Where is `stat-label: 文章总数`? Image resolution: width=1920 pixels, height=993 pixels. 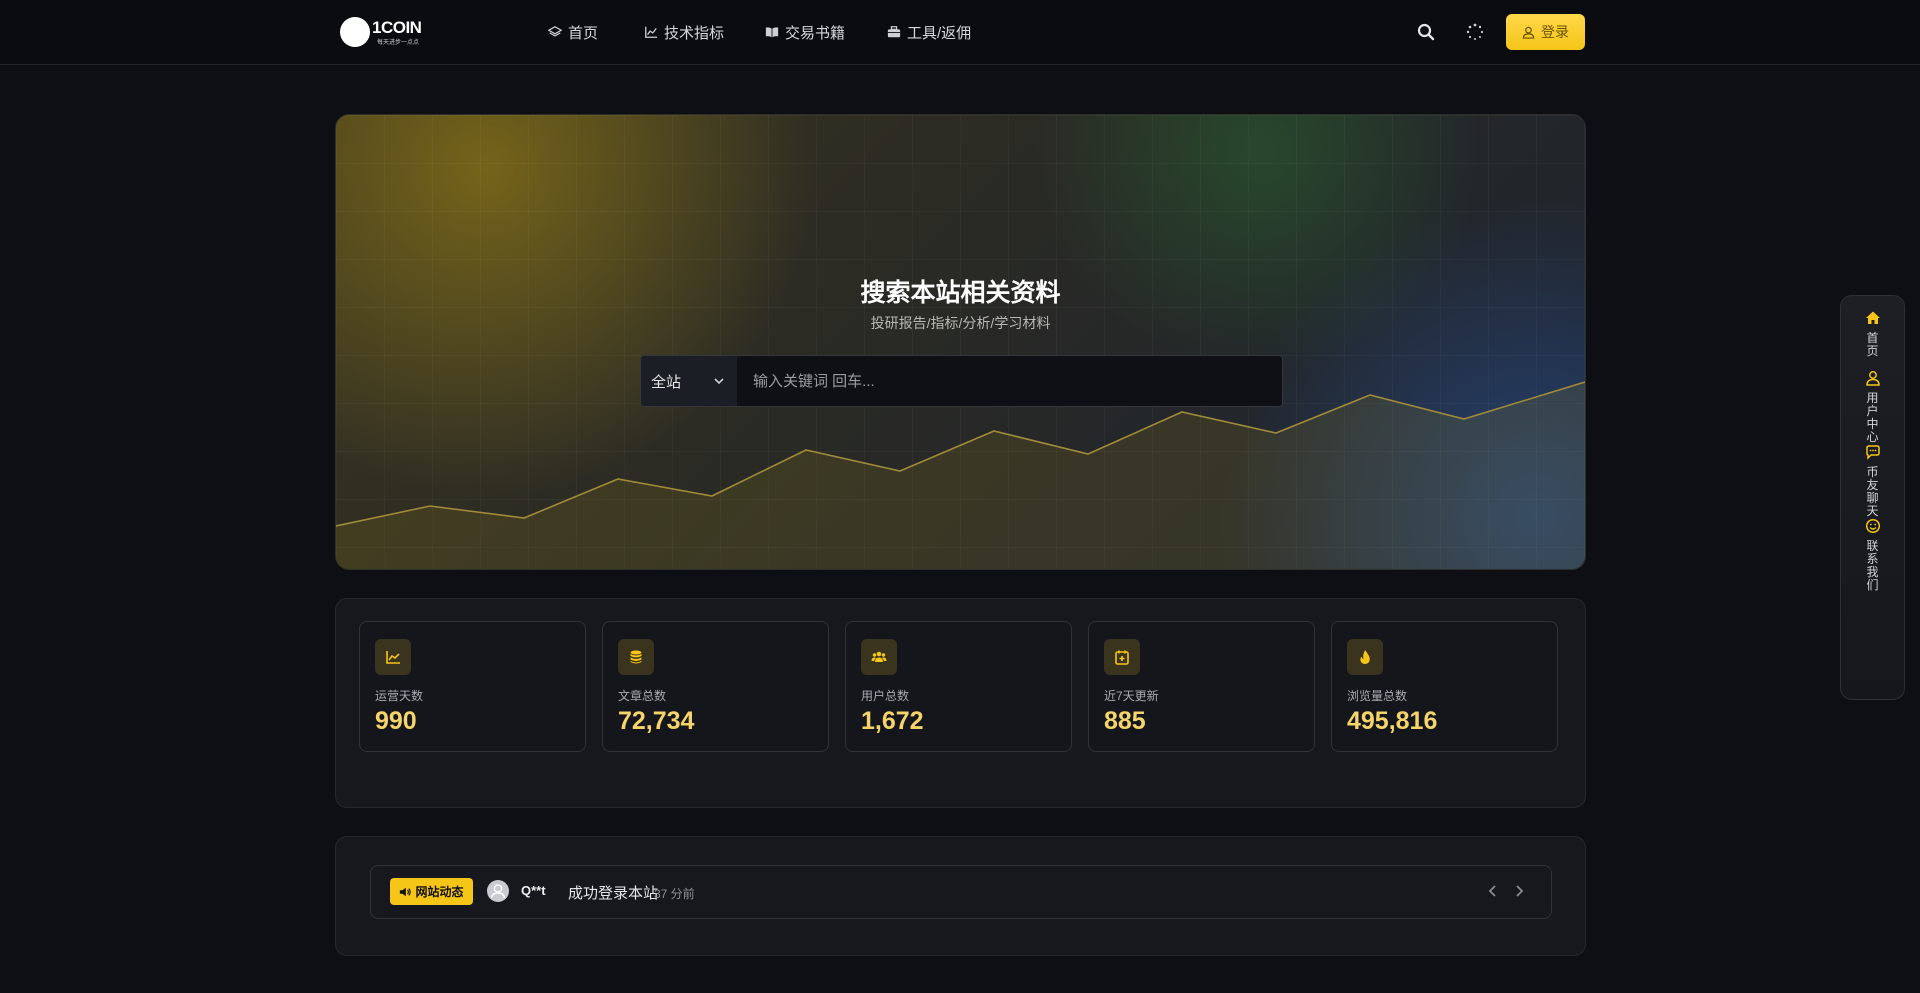 stat-label: 文章总数 is located at coordinates (642, 696).